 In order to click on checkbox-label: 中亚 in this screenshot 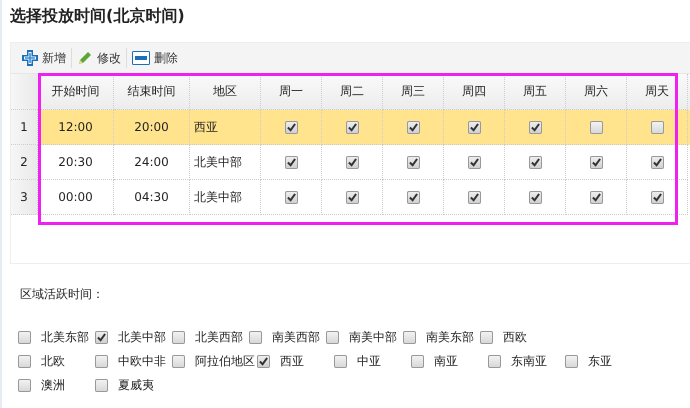, I will do `click(369, 361)`.